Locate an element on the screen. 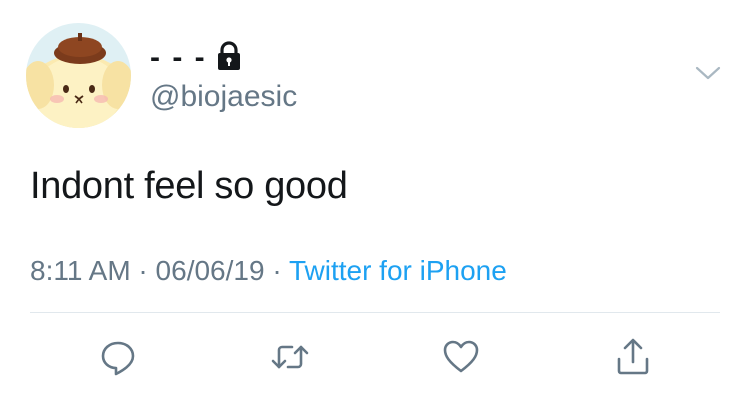 This screenshot has height=401, width=750. user-handle: @biojaesic is located at coordinates (223, 97).